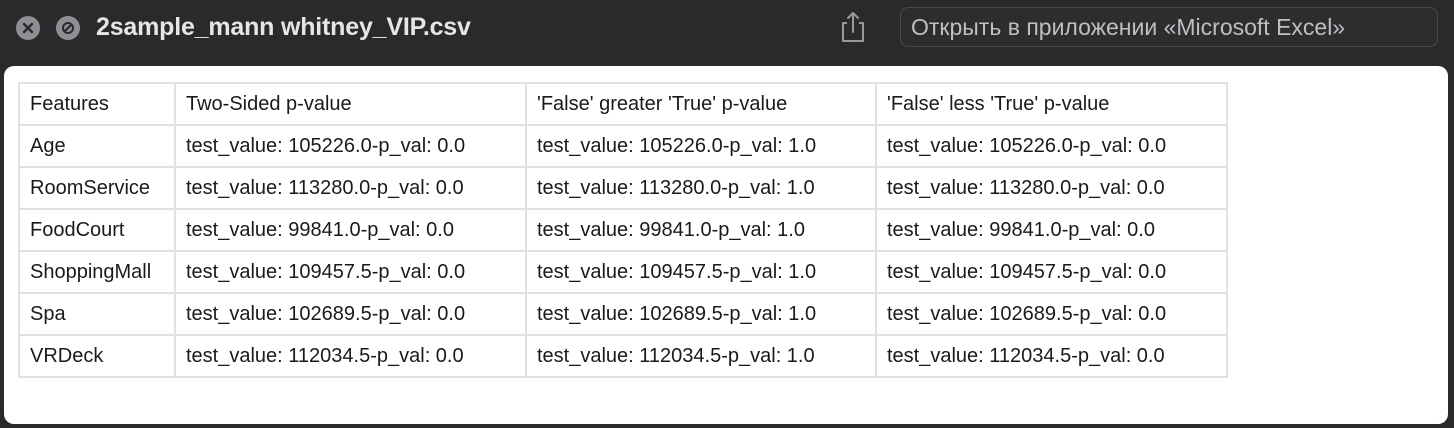  What do you see at coordinates (701, 356) in the screenshot?
I see `table-cell: test_value: 112034.5-p_val: 1.0` at bounding box center [701, 356].